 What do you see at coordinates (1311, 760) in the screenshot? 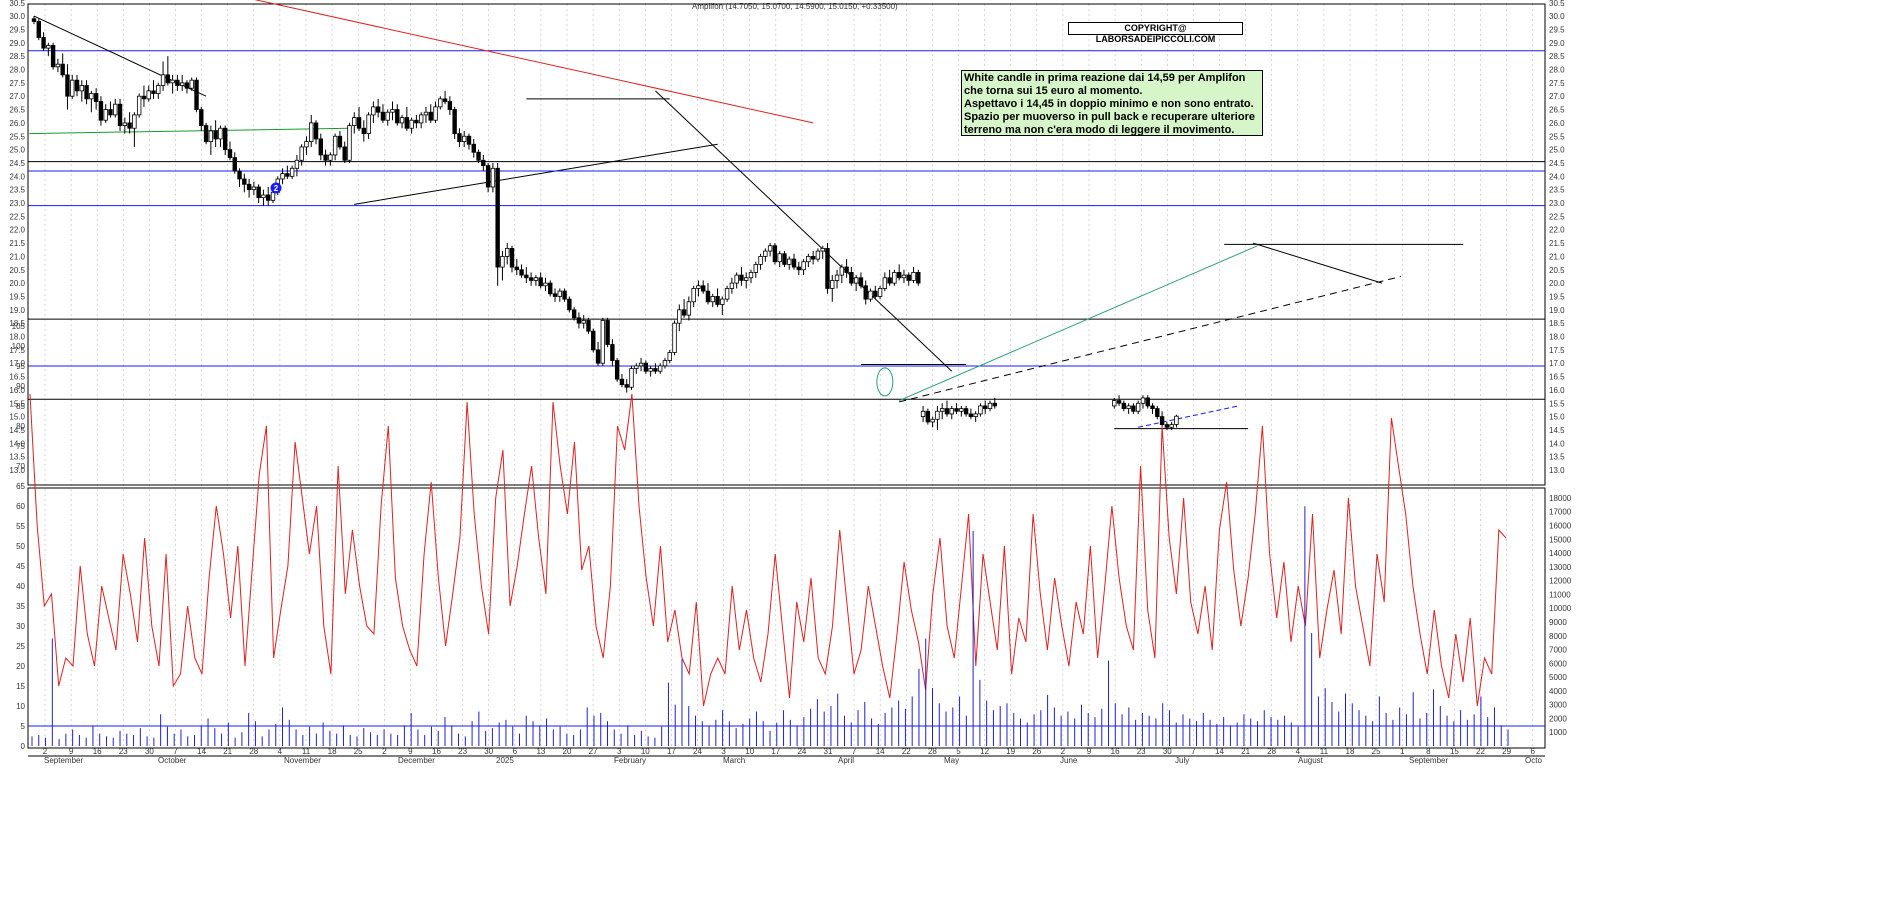
I see `month-label: August` at bounding box center [1311, 760].